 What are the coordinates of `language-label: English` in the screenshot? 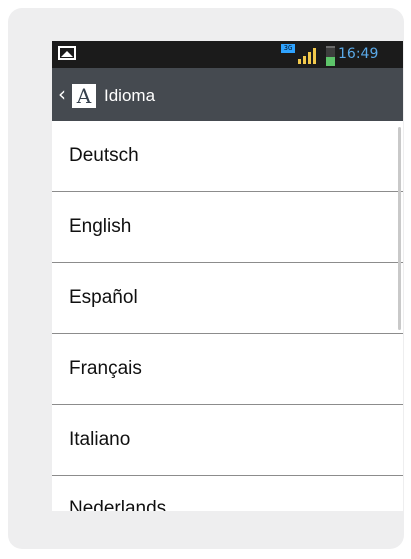 It's located at (100, 226).